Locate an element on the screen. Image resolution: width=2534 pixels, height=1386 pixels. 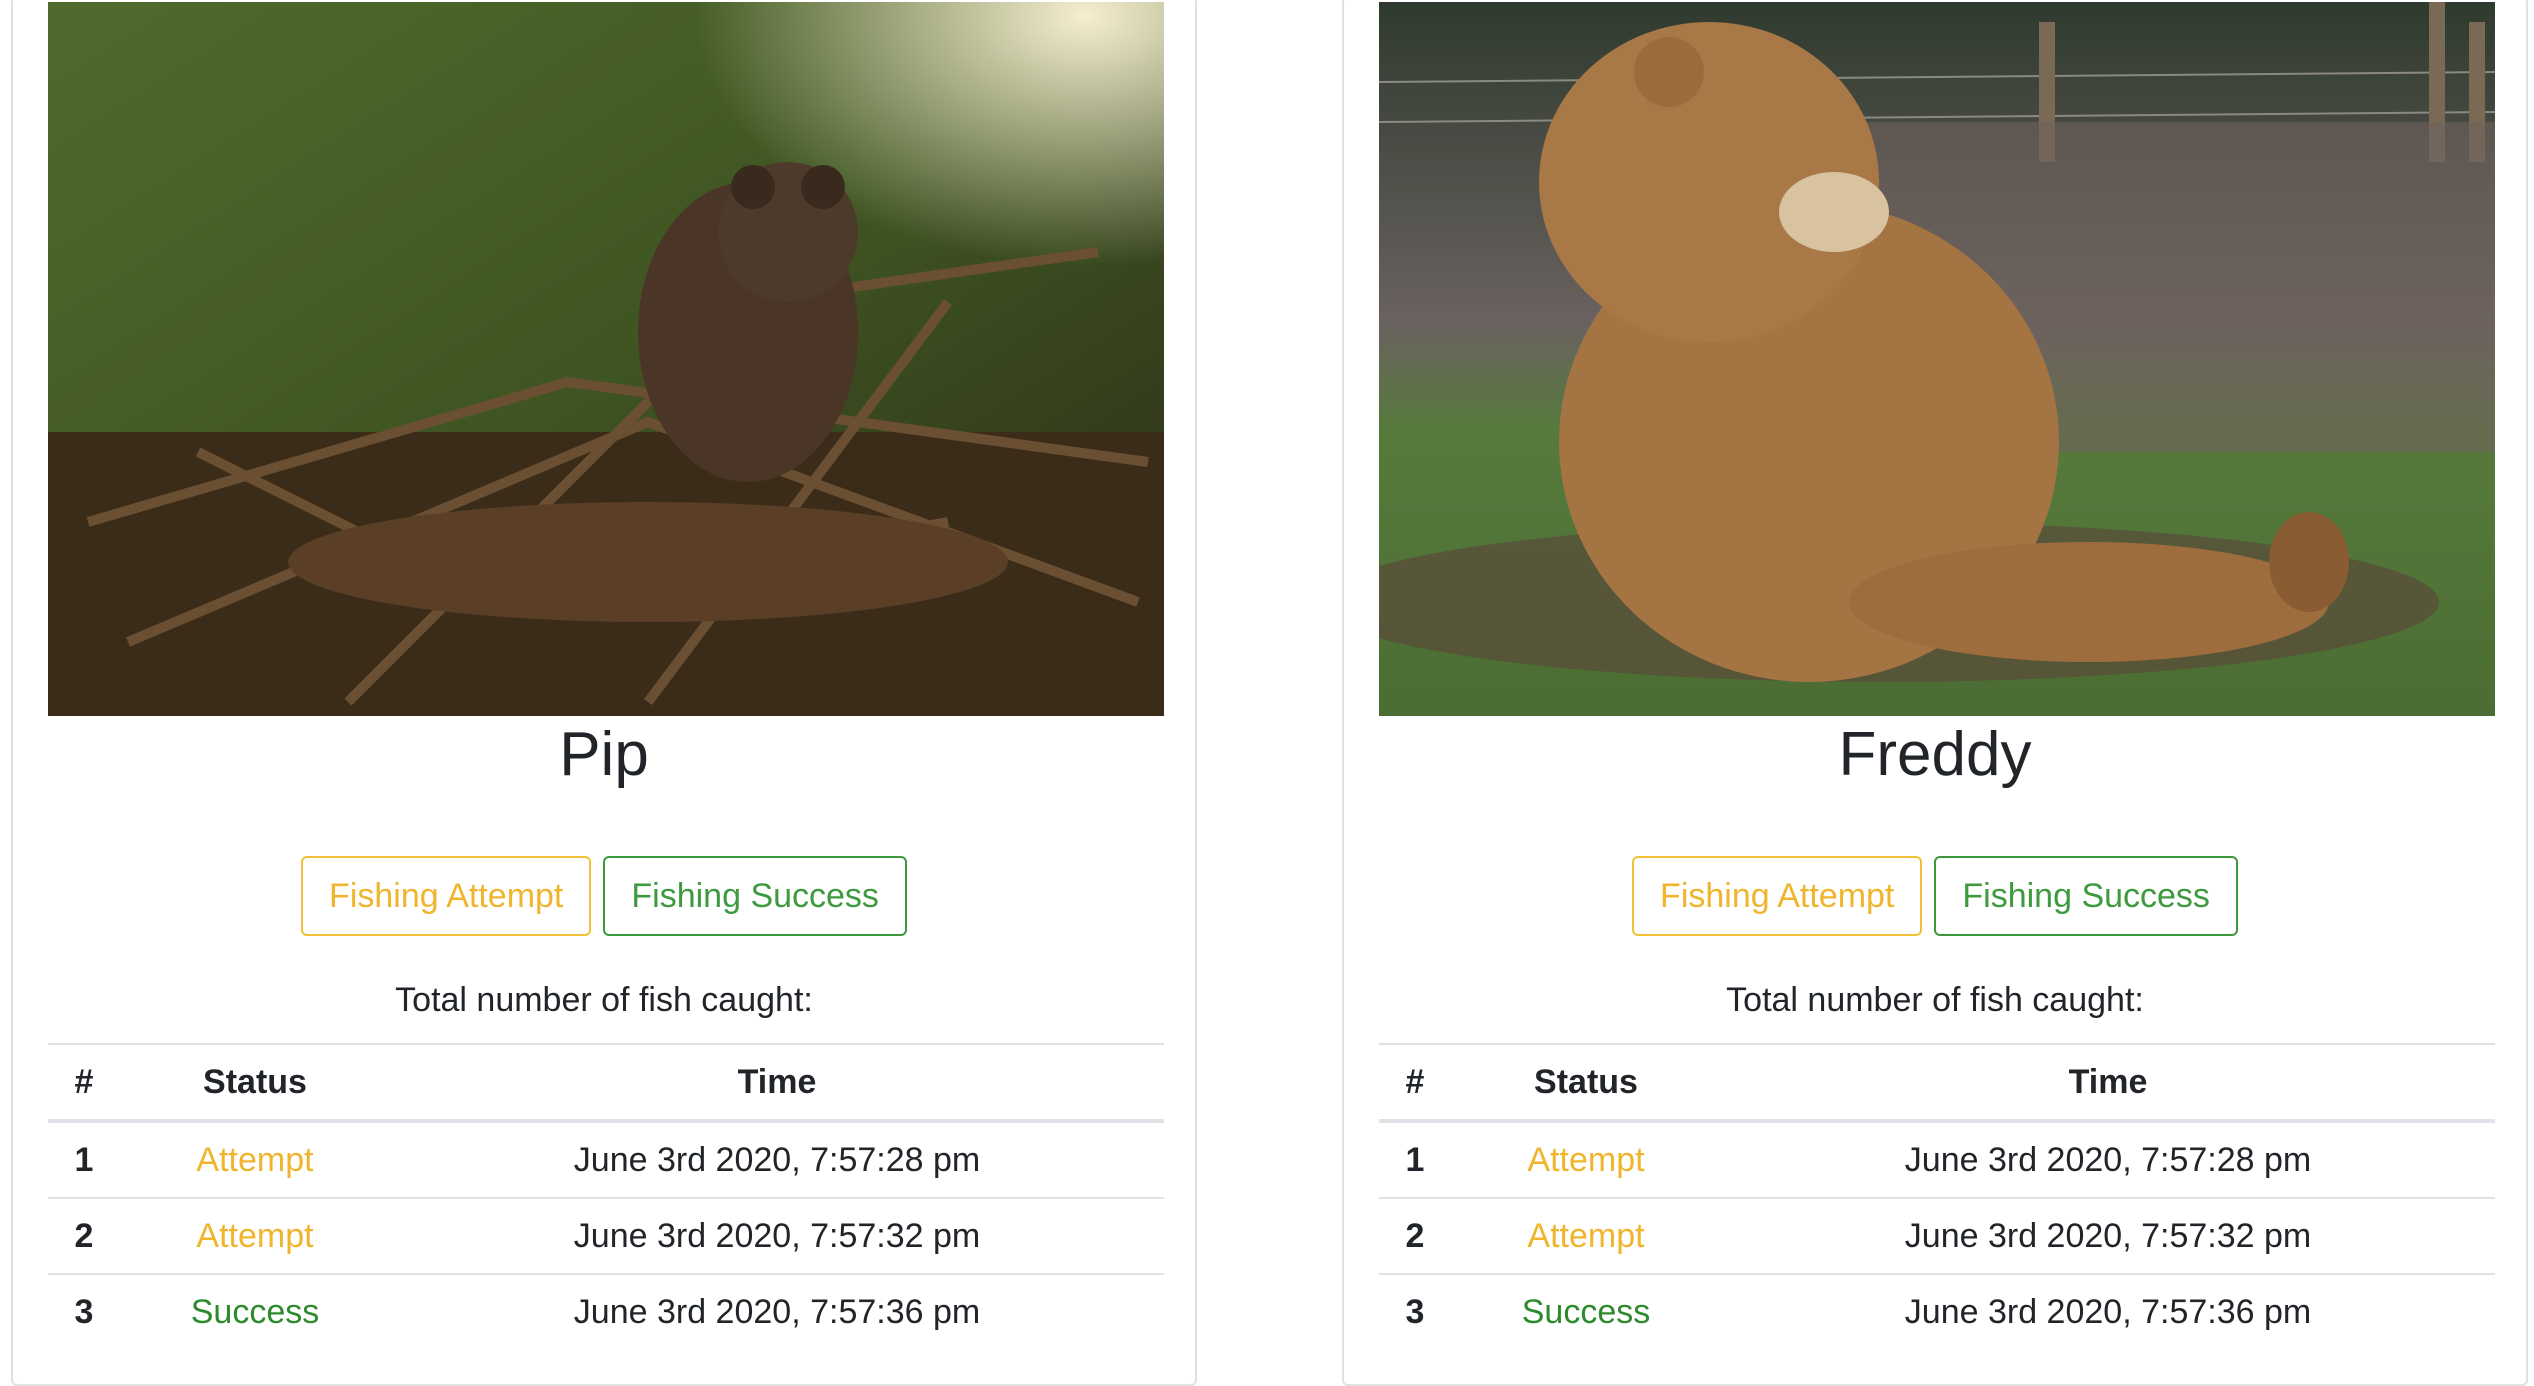
bear-name: Pip is located at coordinates (604, 754).